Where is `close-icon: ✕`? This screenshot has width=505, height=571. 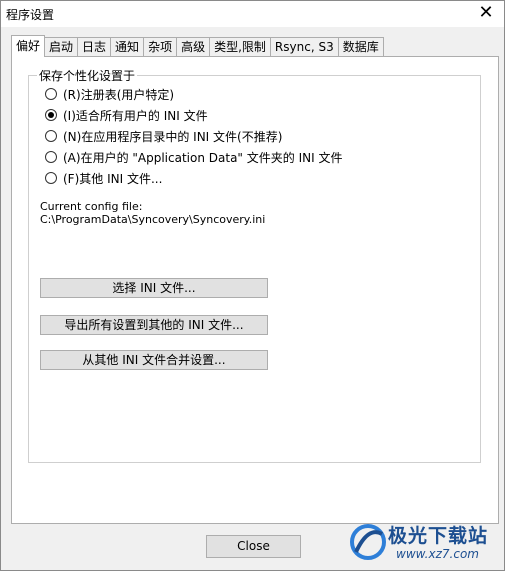
close-icon: ✕ is located at coordinates (486, 13).